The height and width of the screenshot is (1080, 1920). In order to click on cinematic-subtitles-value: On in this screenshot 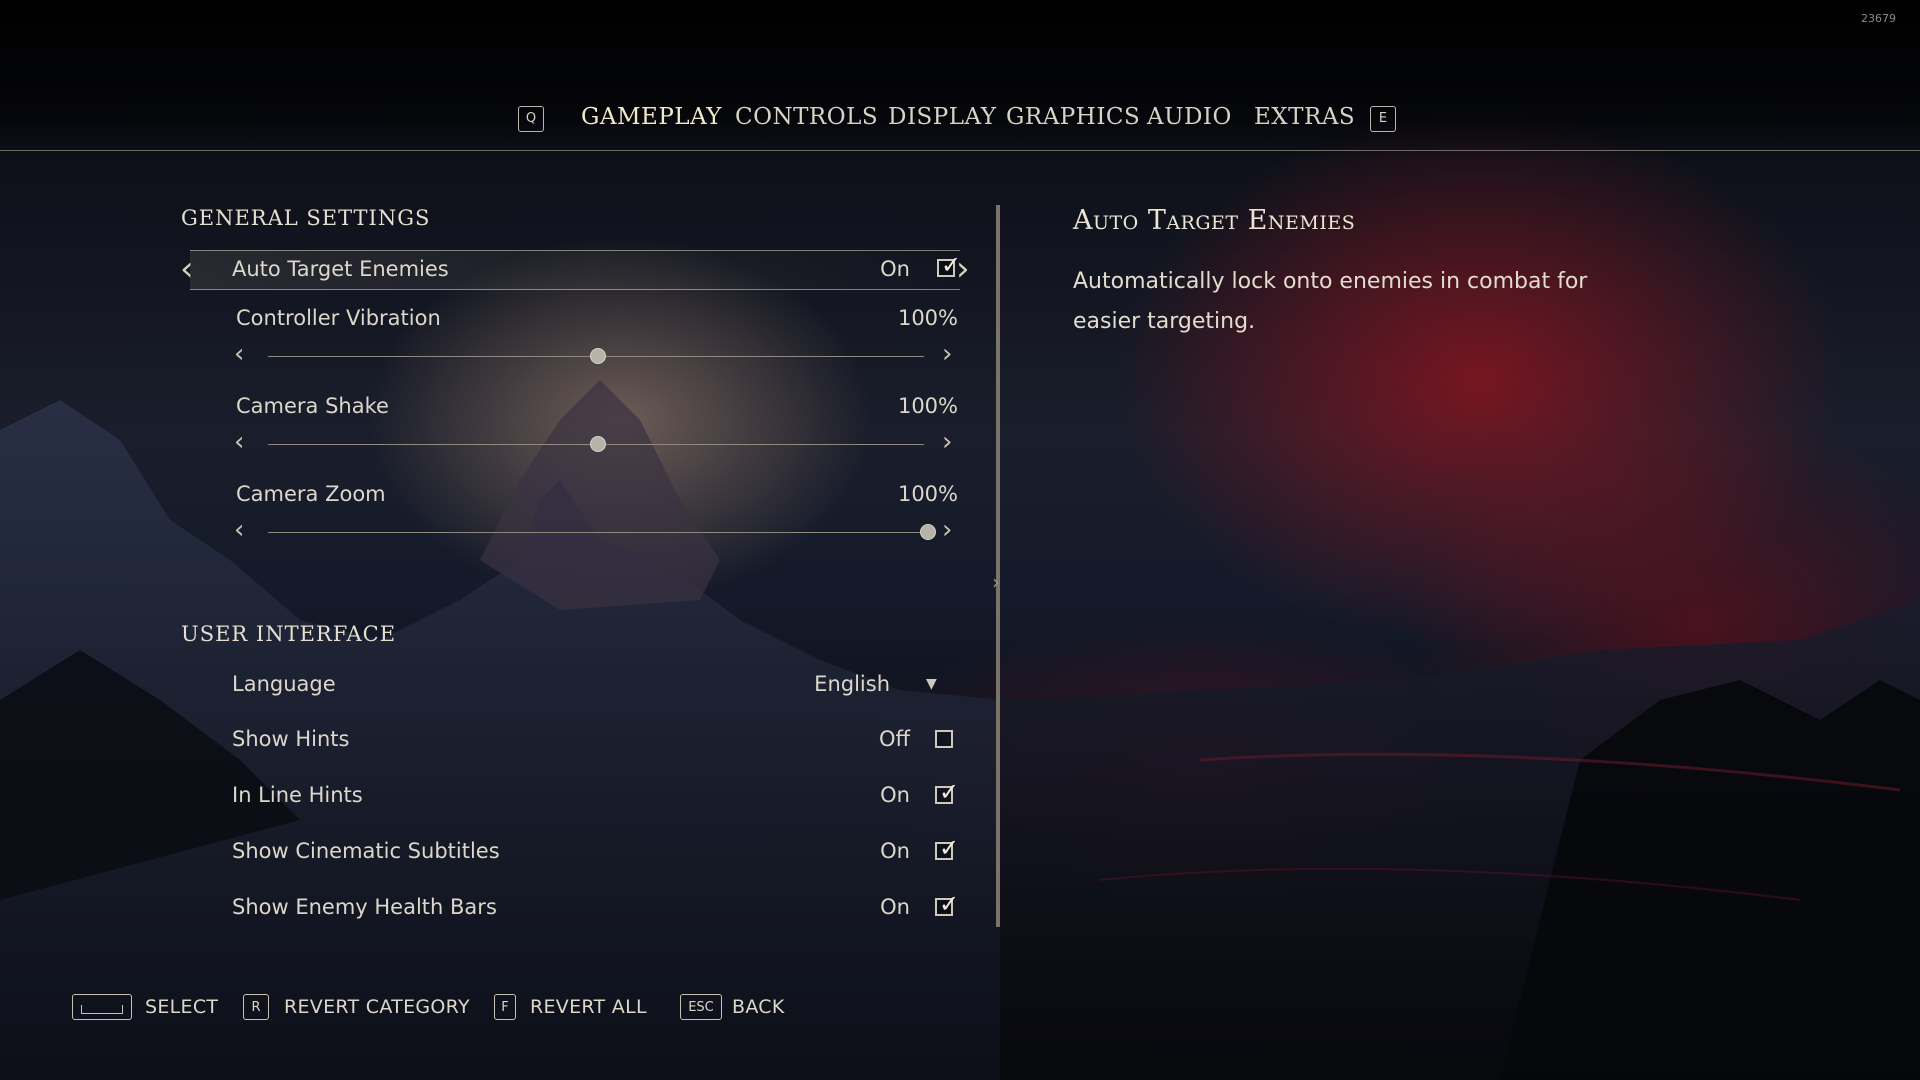, I will do `click(895, 851)`.